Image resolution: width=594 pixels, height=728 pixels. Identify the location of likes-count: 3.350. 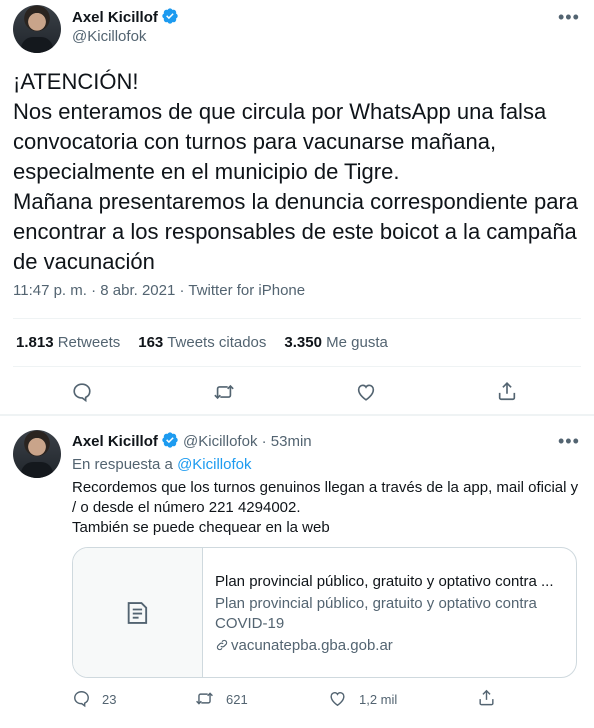
(303, 342).